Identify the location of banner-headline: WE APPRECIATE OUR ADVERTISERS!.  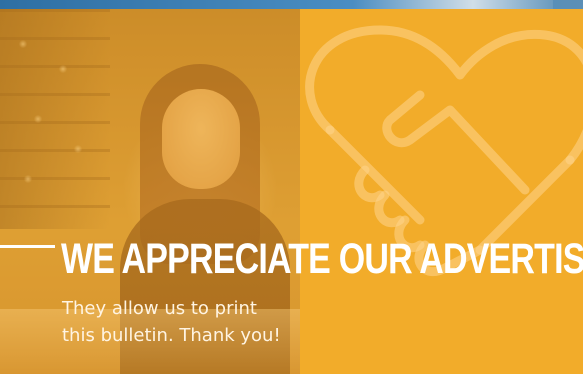
(322, 259).